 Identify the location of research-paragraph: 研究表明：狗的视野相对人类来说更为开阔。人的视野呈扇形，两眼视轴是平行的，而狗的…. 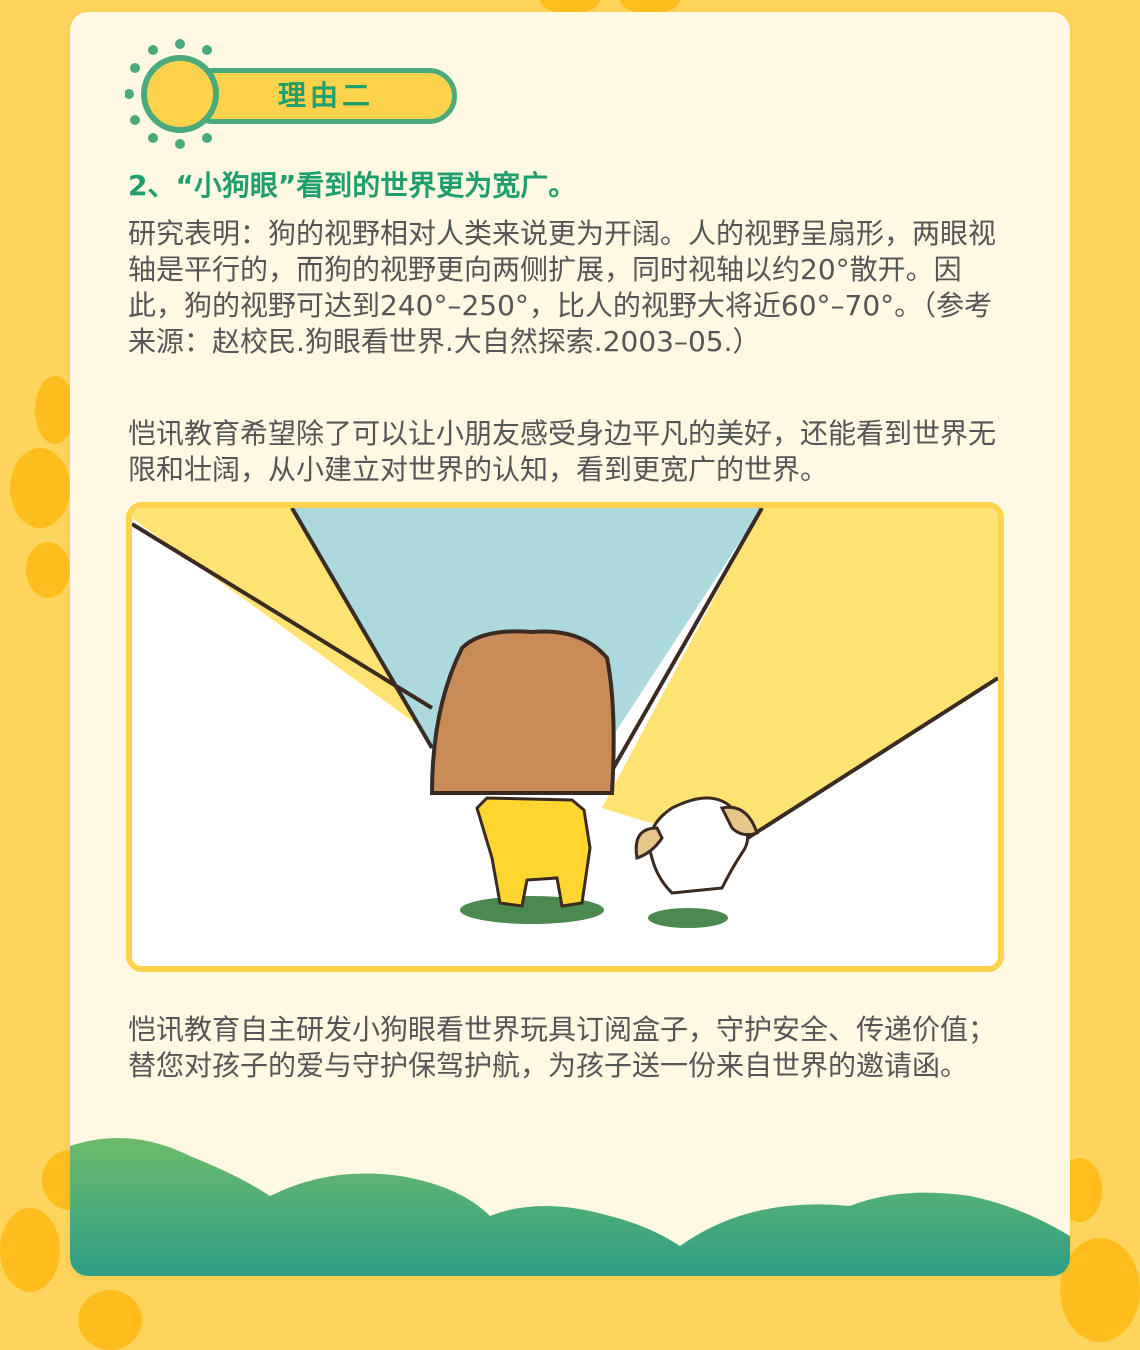
(562, 287).